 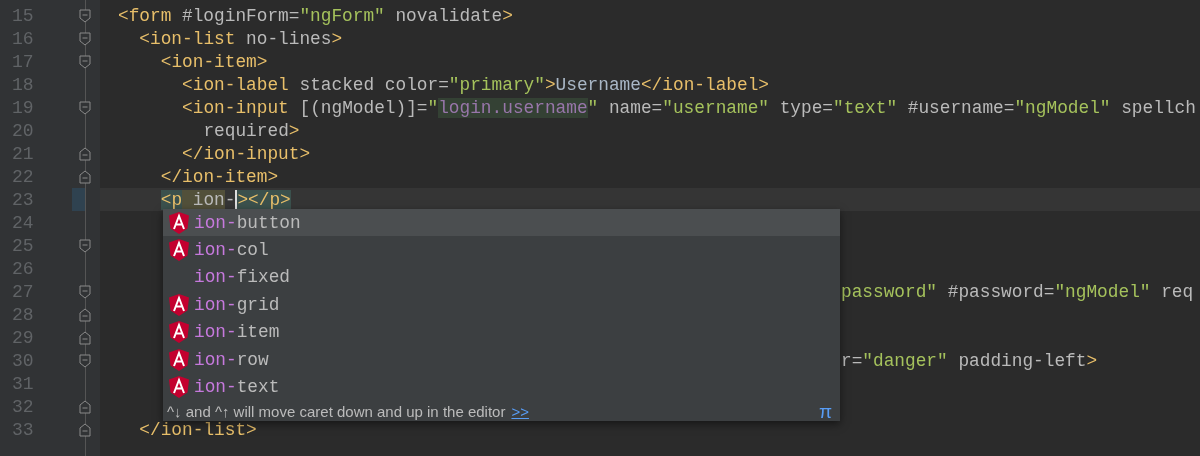 What do you see at coordinates (689, 107) in the screenshot?
I see `code-line: <ion-input [(ngModel)]="login.username" name="username" type="text" #username="ngModel" spellch` at bounding box center [689, 107].